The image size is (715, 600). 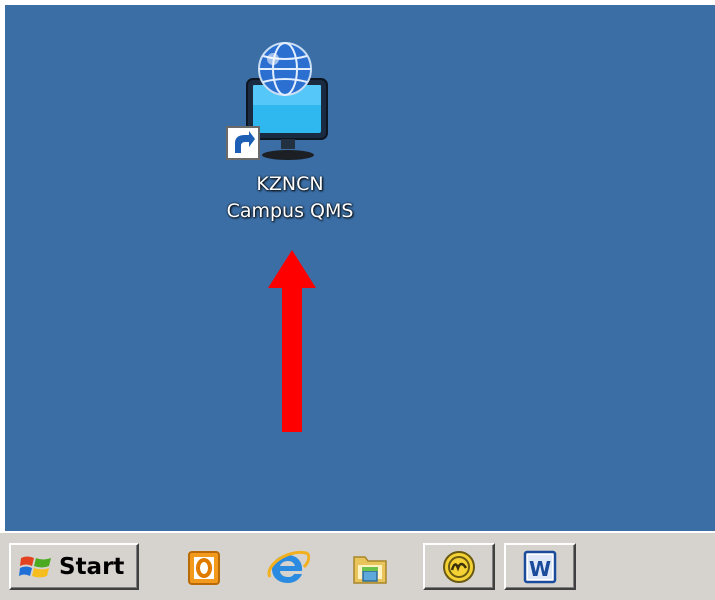 I want to click on outlook-icon, so click(x=204, y=568).